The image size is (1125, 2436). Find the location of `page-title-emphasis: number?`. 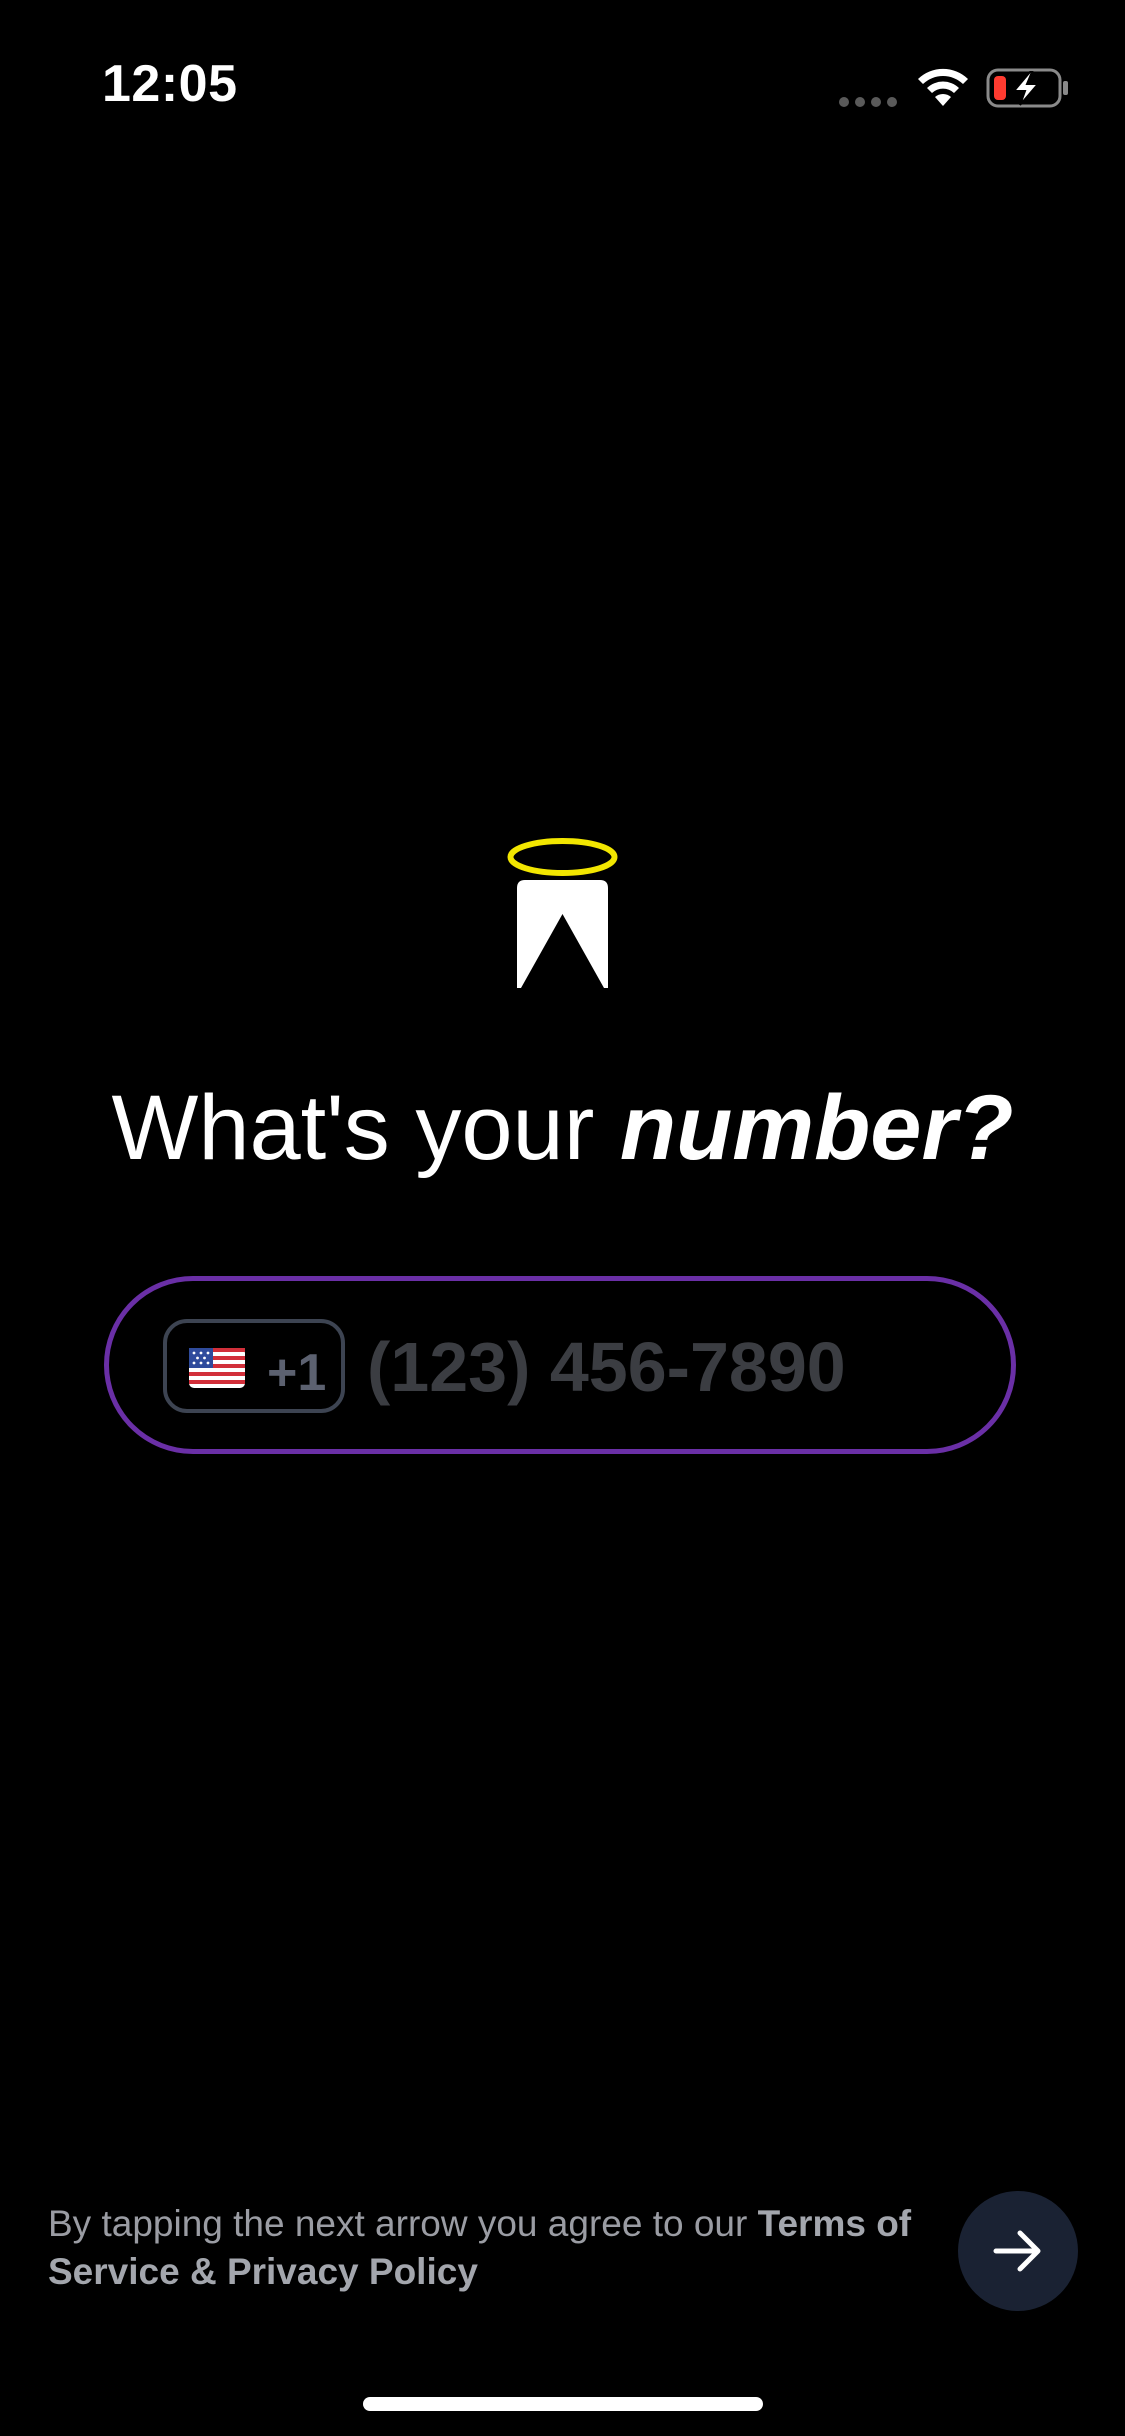

page-title-emphasis: number? is located at coordinates (816, 1128).